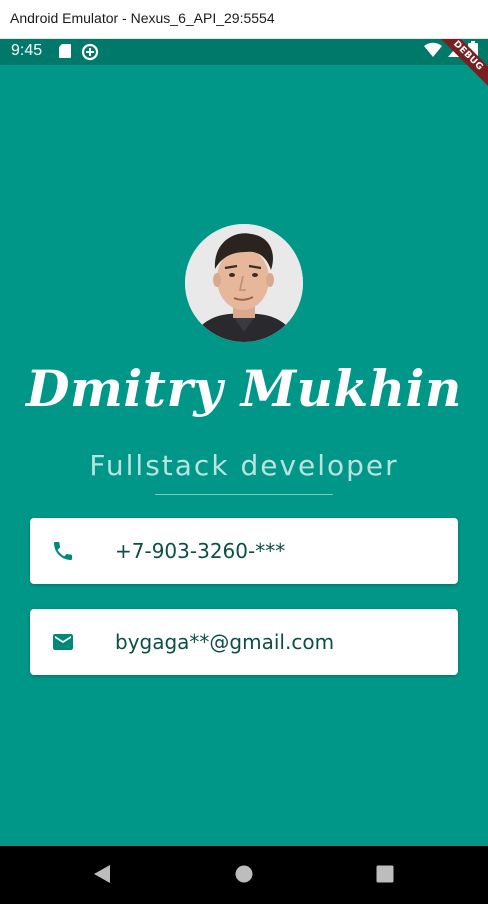 The image size is (488, 904). I want to click on divider, so click(244, 494).